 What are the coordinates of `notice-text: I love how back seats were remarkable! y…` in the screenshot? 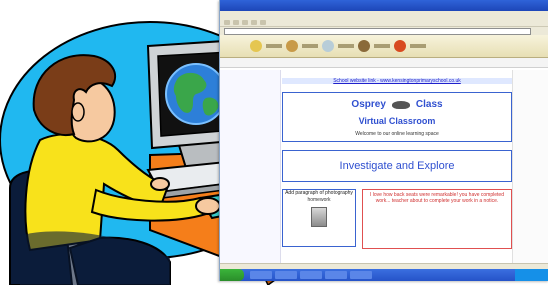 It's located at (437, 198).